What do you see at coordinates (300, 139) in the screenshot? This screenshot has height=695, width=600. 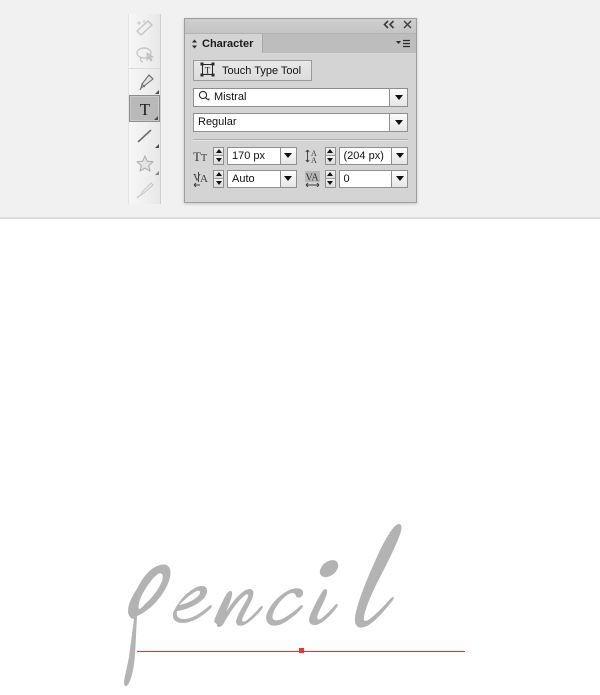 I see `panel-separator` at bounding box center [300, 139].